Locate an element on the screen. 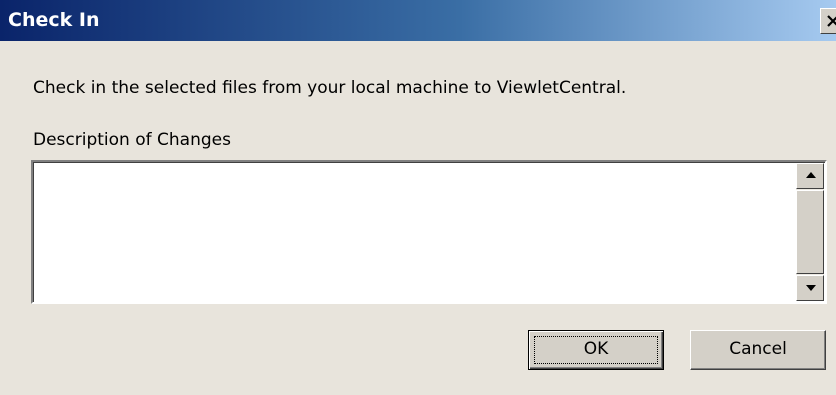  close-icon is located at coordinates (831, 21).